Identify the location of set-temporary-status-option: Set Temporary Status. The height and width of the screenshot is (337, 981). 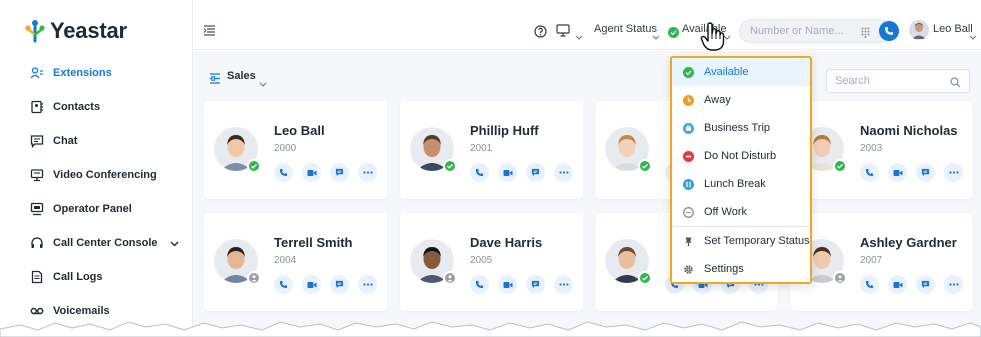
(741, 241).